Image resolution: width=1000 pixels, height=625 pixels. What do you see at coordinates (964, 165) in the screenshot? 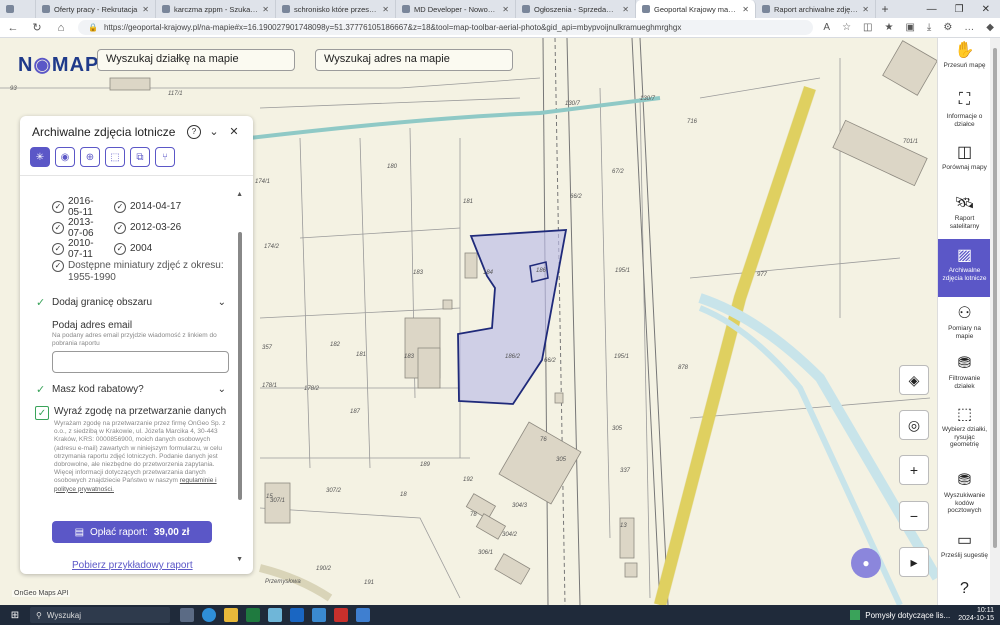
I see `sidebar-item-compare: ◫ Porównaj mapy` at bounding box center [964, 165].